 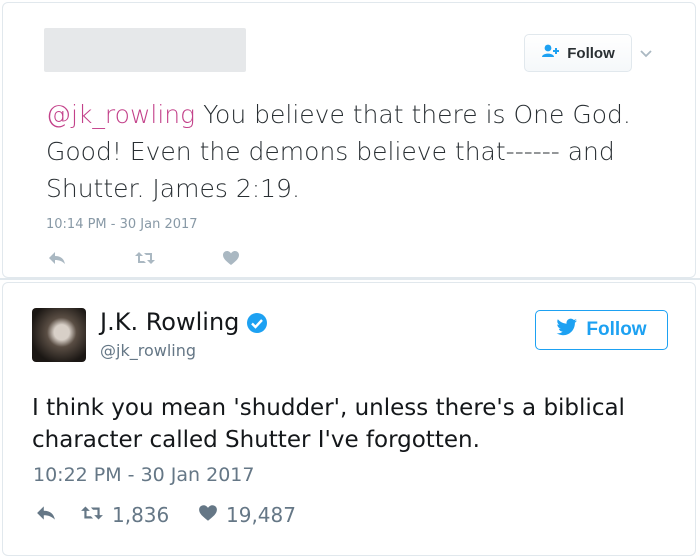 I want to click on reply-action, so click(x=46, y=515).